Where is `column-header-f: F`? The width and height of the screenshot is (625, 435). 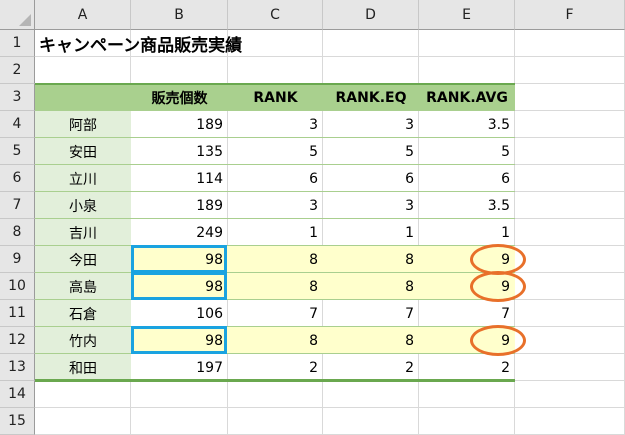 column-header-f: F is located at coordinates (570, 15).